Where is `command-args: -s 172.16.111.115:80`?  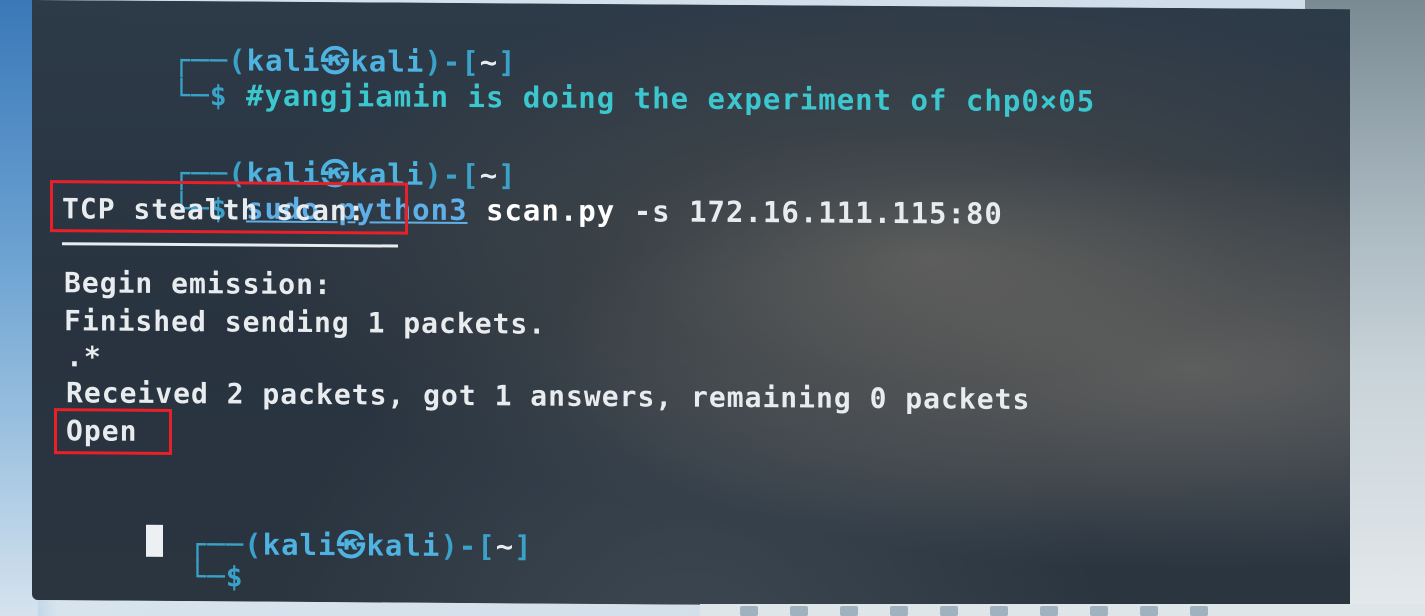
command-args: -s 172.16.111.115:80 is located at coordinates (818, 212).